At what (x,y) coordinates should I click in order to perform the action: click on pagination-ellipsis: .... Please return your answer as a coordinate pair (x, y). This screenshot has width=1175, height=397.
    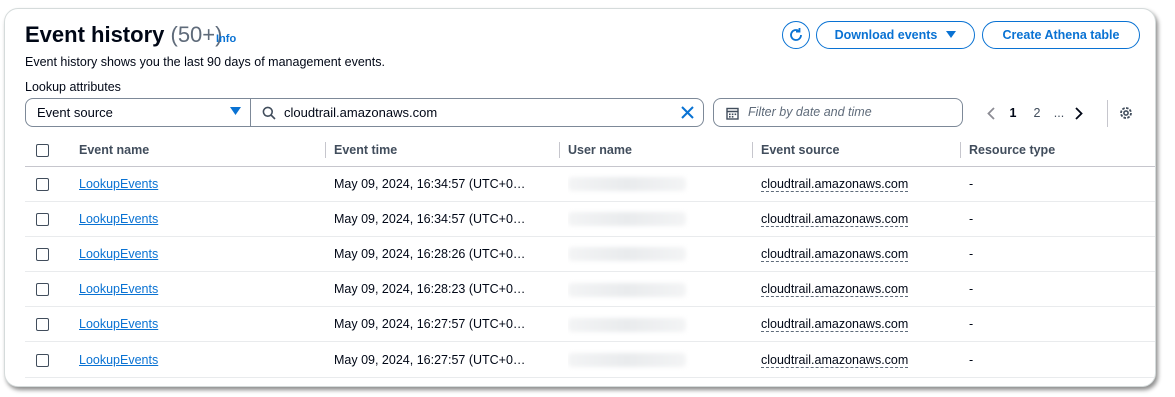
    Looking at the image, I should click on (1059, 113).